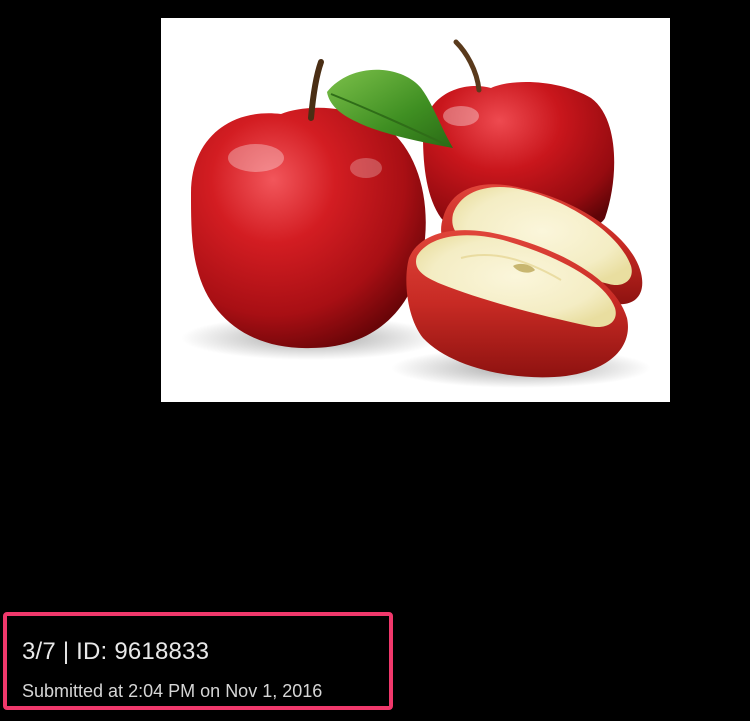  What do you see at coordinates (92, 651) in the screenshot?
I see `id-label: ID:` at bounding box center [92, 651].